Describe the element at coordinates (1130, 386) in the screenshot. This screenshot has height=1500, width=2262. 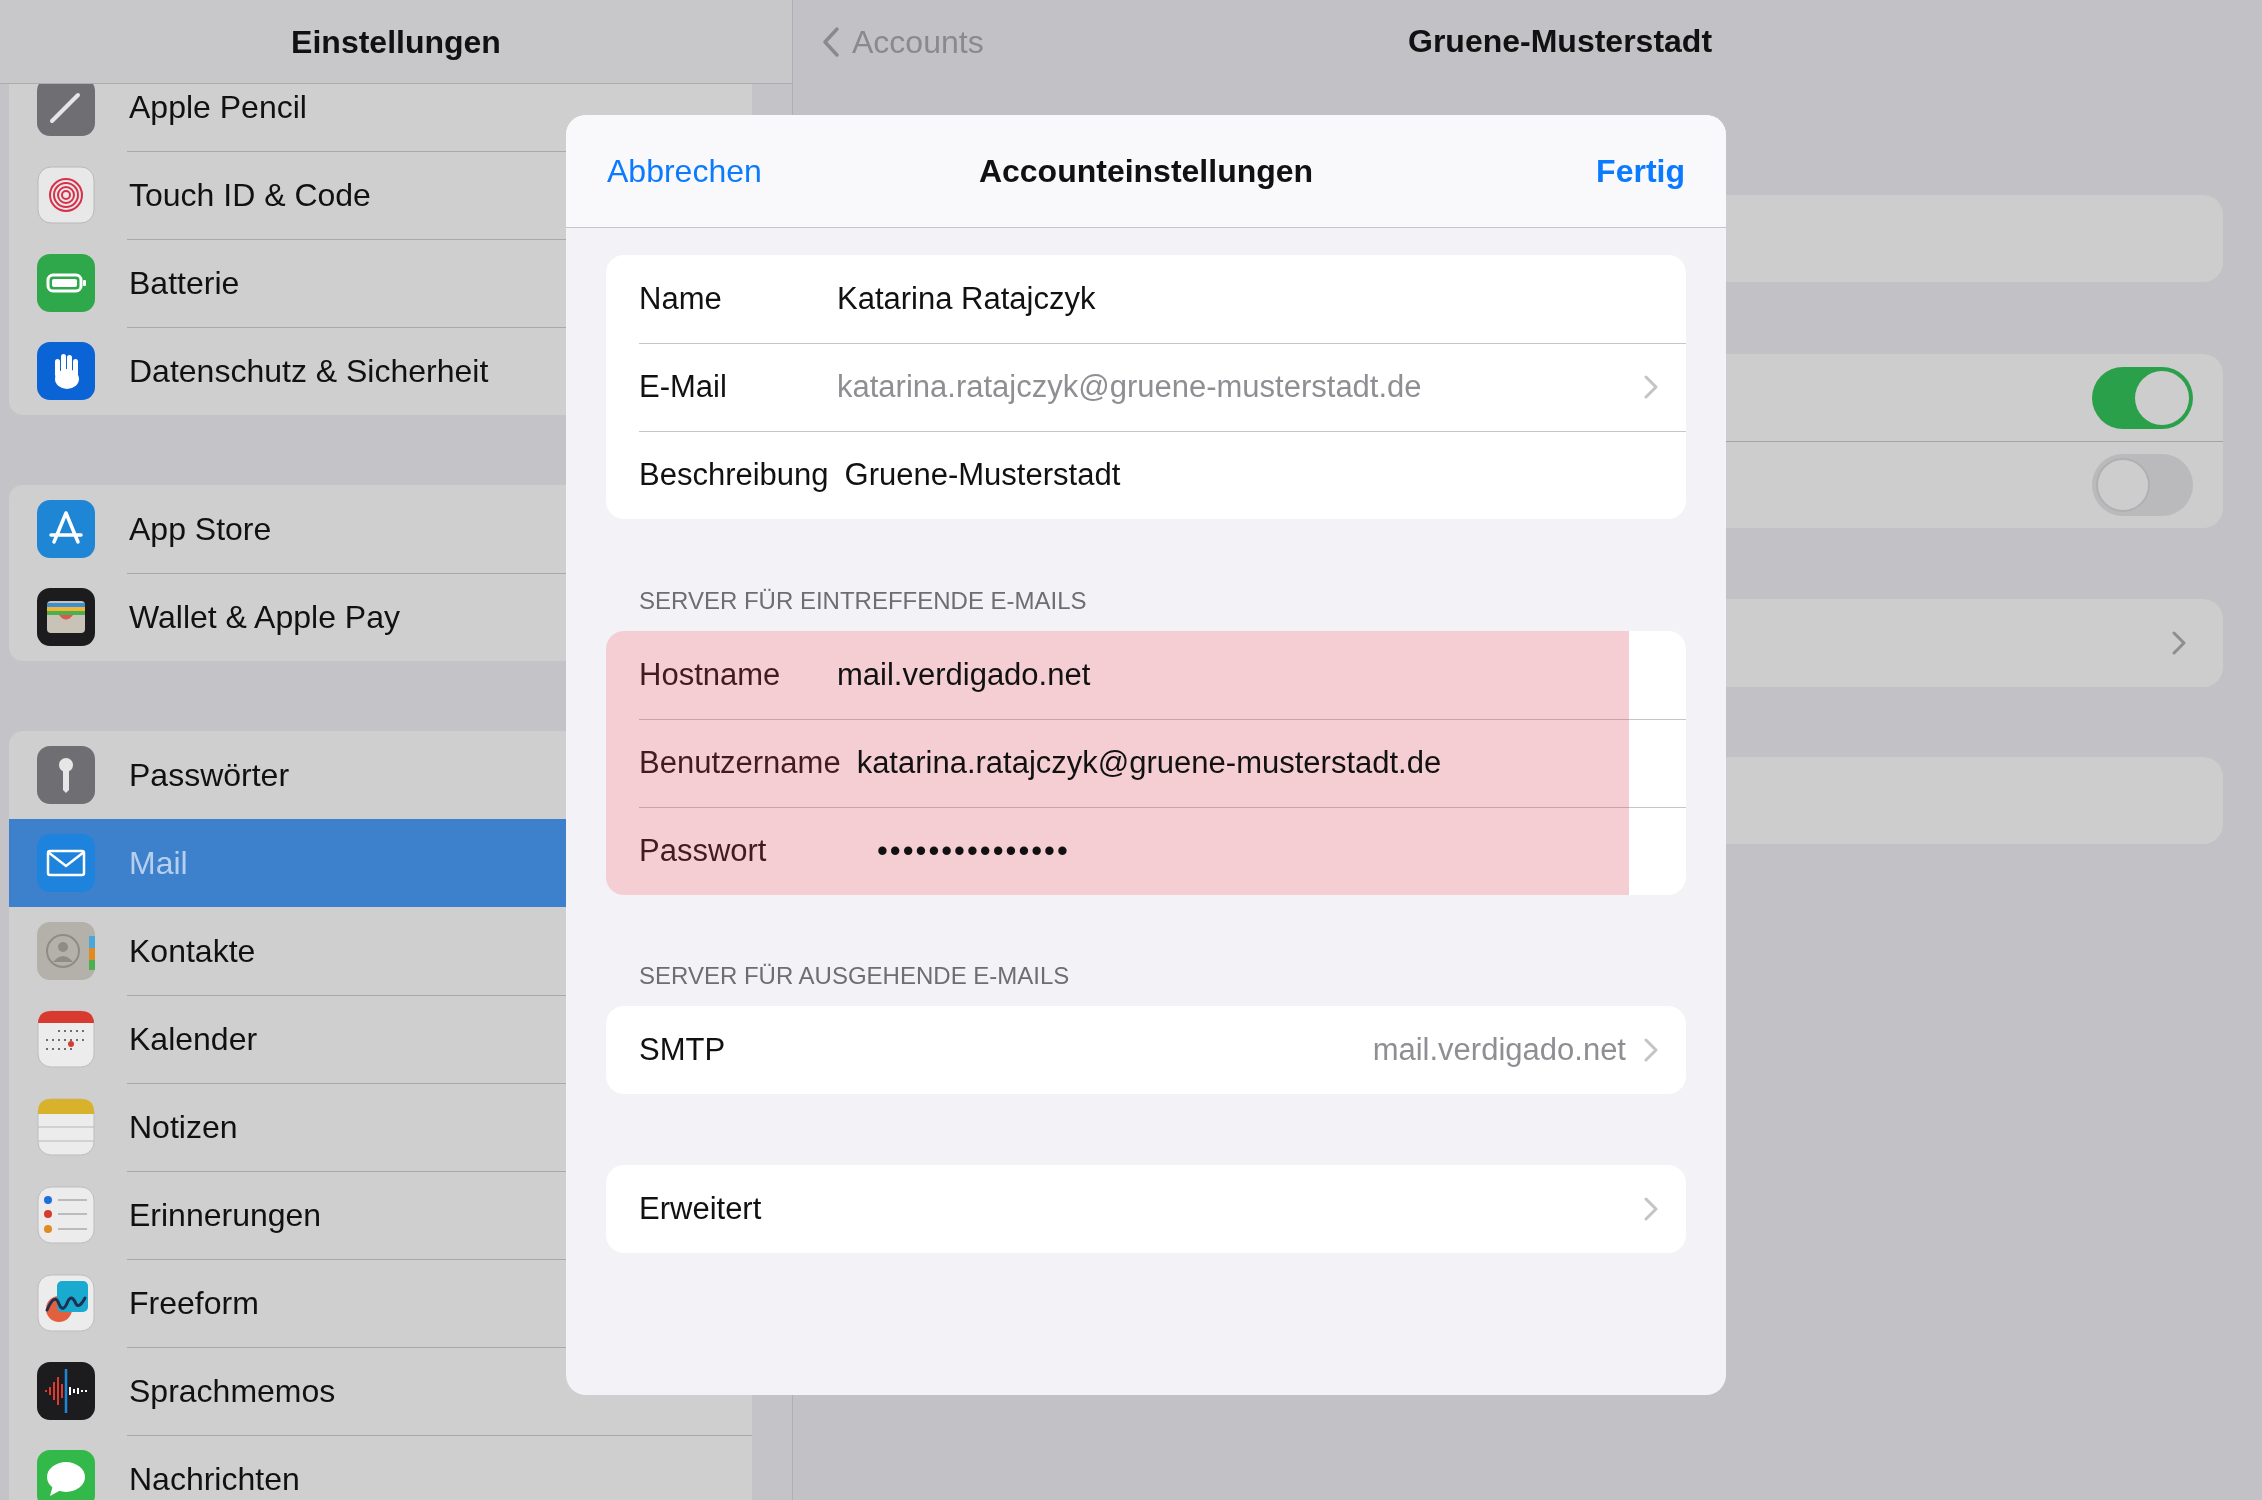
I see `field-value: katarina.ratajczyk@gruene-musterstadt.de` at that location.